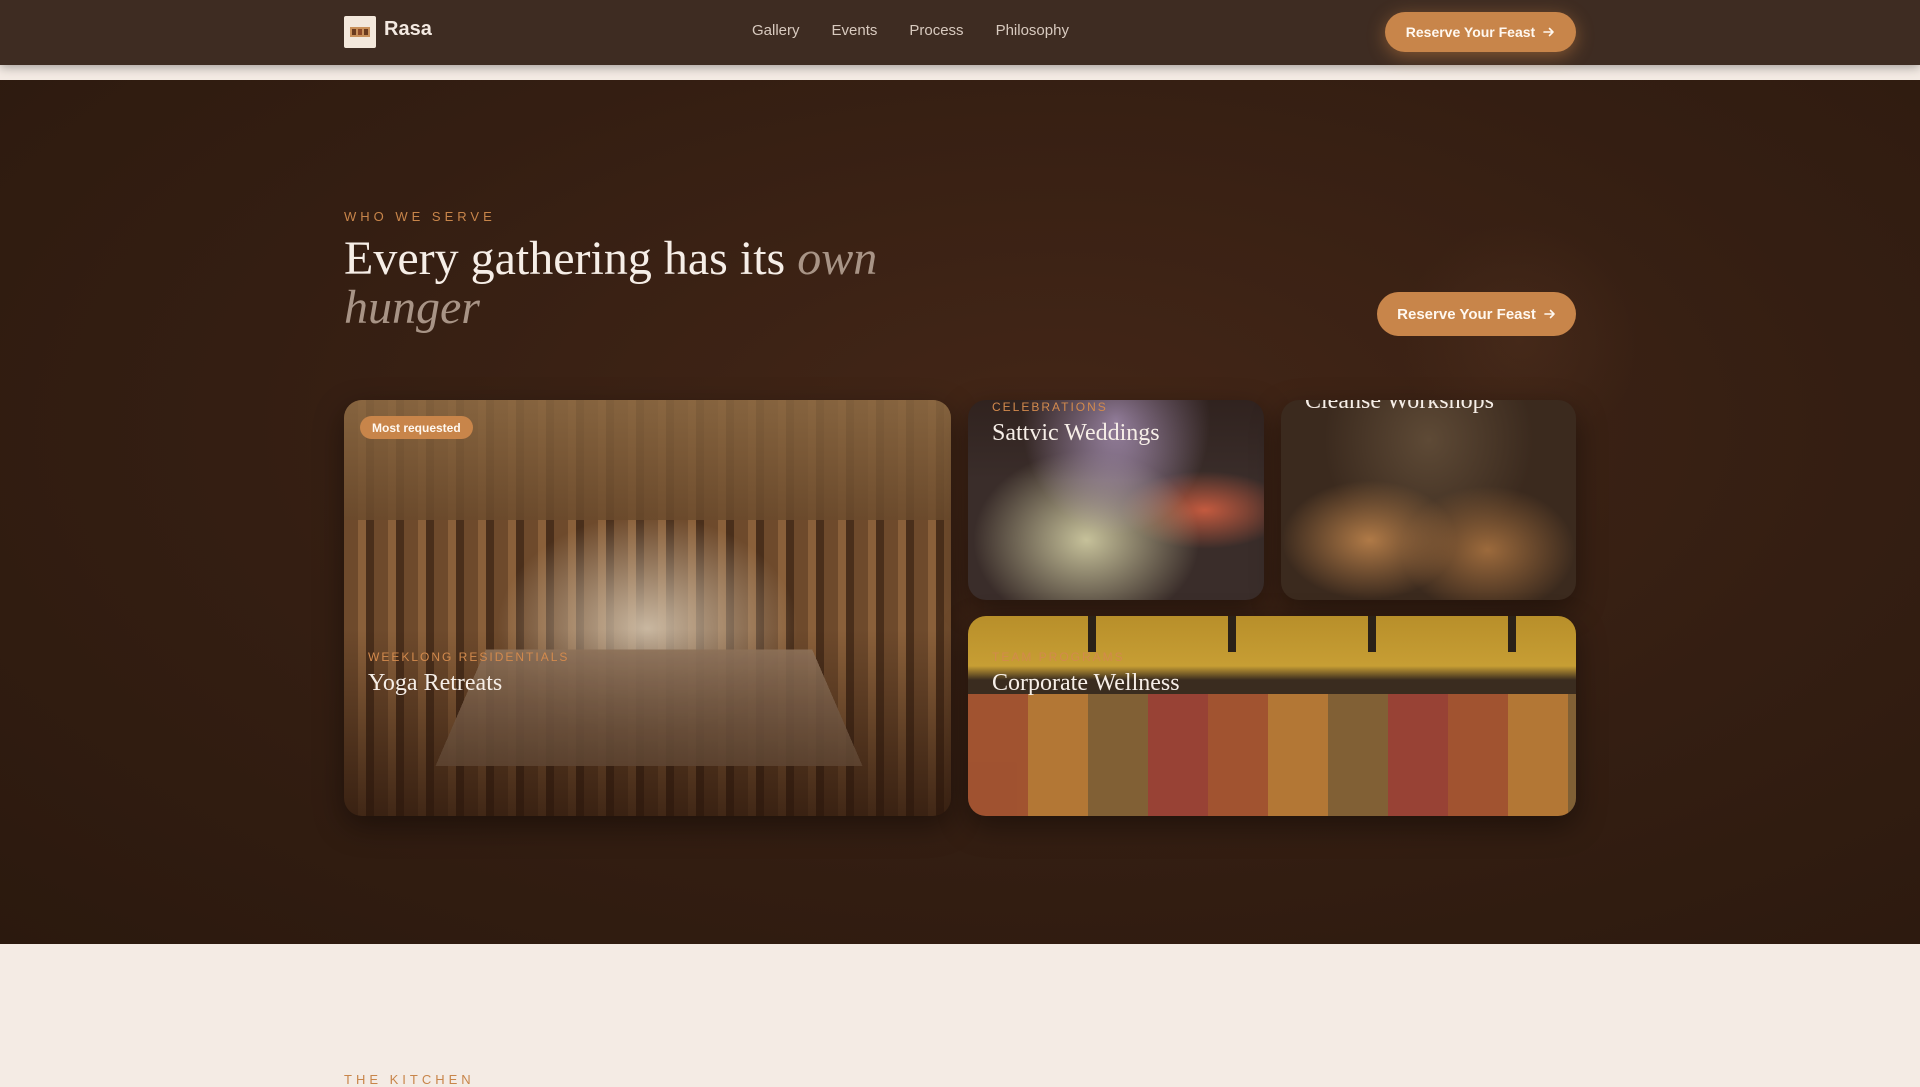 The height and width of the screenshot is (1087, 1920). What do you see at coordinates (960, 72) in the screenshot?
I see `nav-divider` at bounding box center [960, 72].